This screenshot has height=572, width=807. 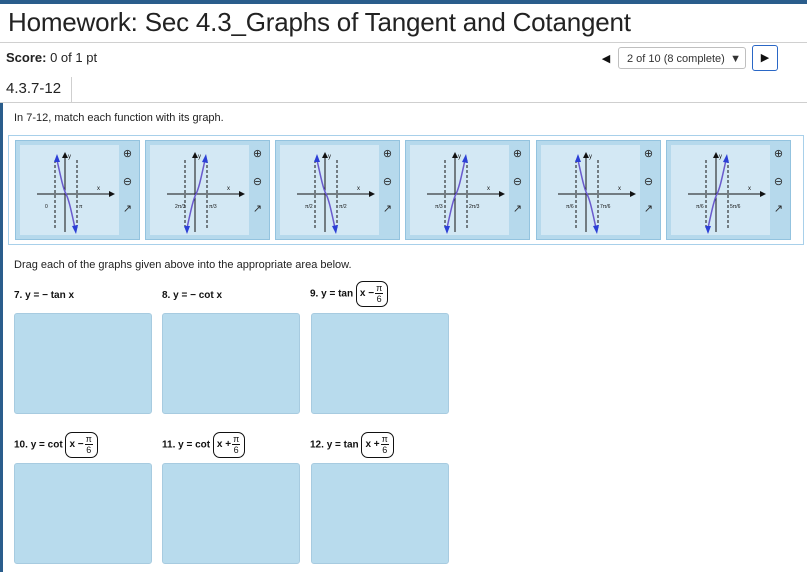 I want to click on graph-card: π/6 7π/6 x y, so click(x=590, y=190).